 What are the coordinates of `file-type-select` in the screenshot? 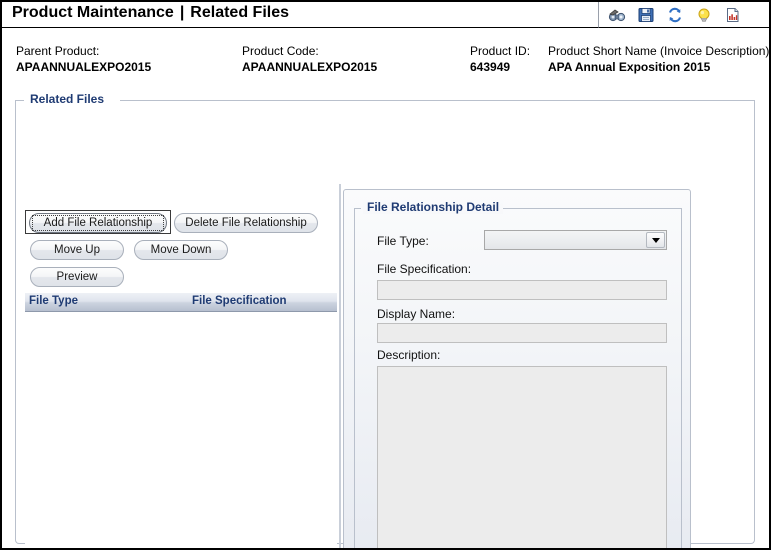 It's located at (575, 240).